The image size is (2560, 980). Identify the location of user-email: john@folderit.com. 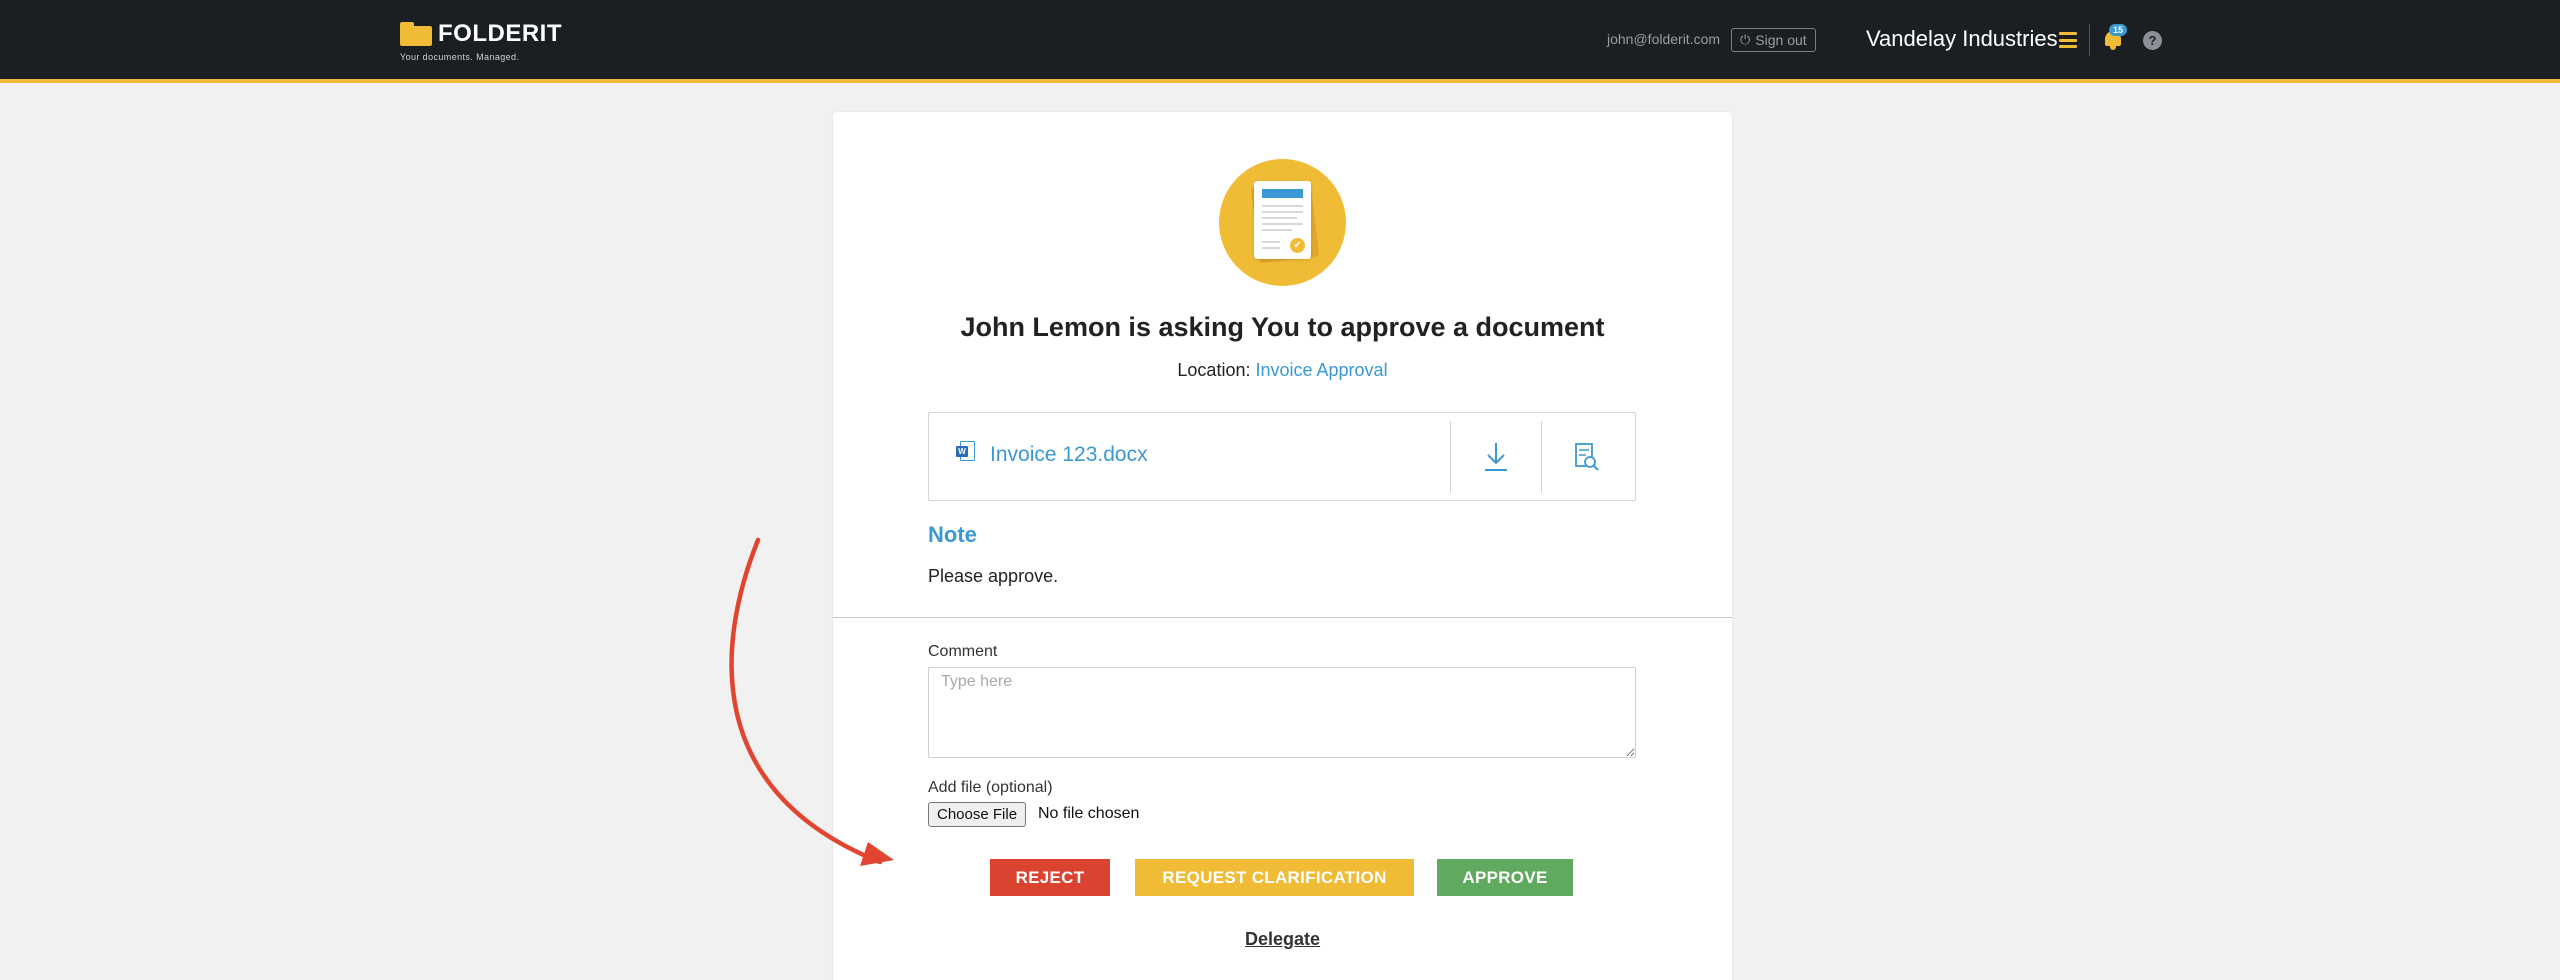
(1664, 39).